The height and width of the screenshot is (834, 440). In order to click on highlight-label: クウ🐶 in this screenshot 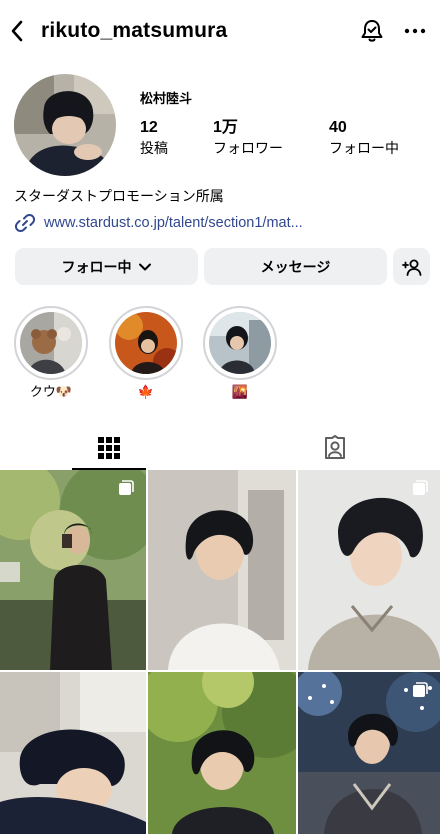, I will do `click(51, 391)`.